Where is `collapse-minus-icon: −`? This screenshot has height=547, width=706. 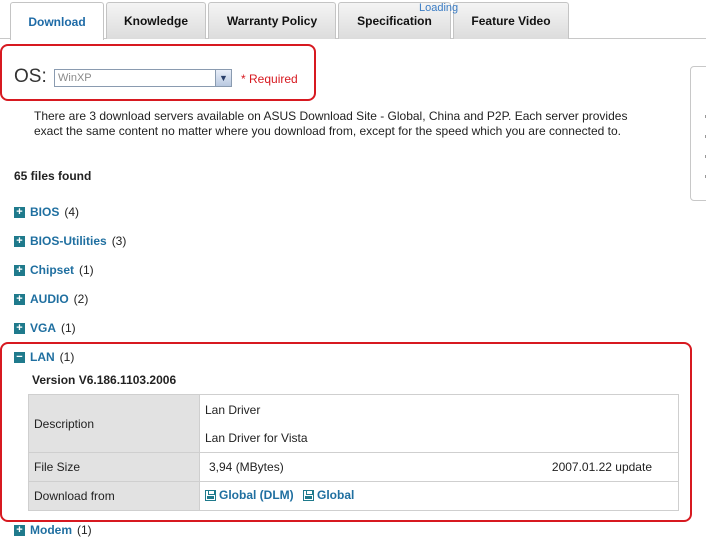
collapse-minus-icon: − is located at coordinates (19, 357).